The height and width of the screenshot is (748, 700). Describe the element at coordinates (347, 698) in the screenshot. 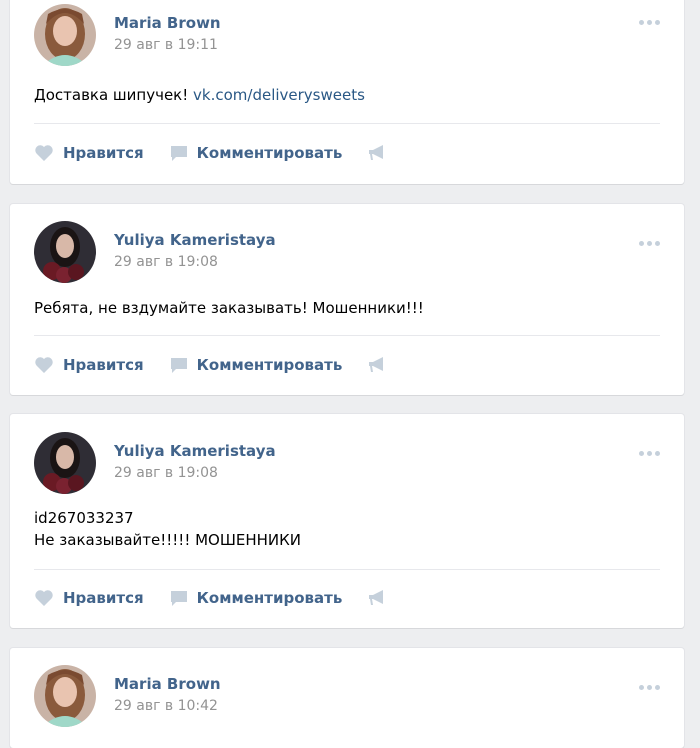

I see `post: Maria Brown 29 авг в 10:42` at that location.